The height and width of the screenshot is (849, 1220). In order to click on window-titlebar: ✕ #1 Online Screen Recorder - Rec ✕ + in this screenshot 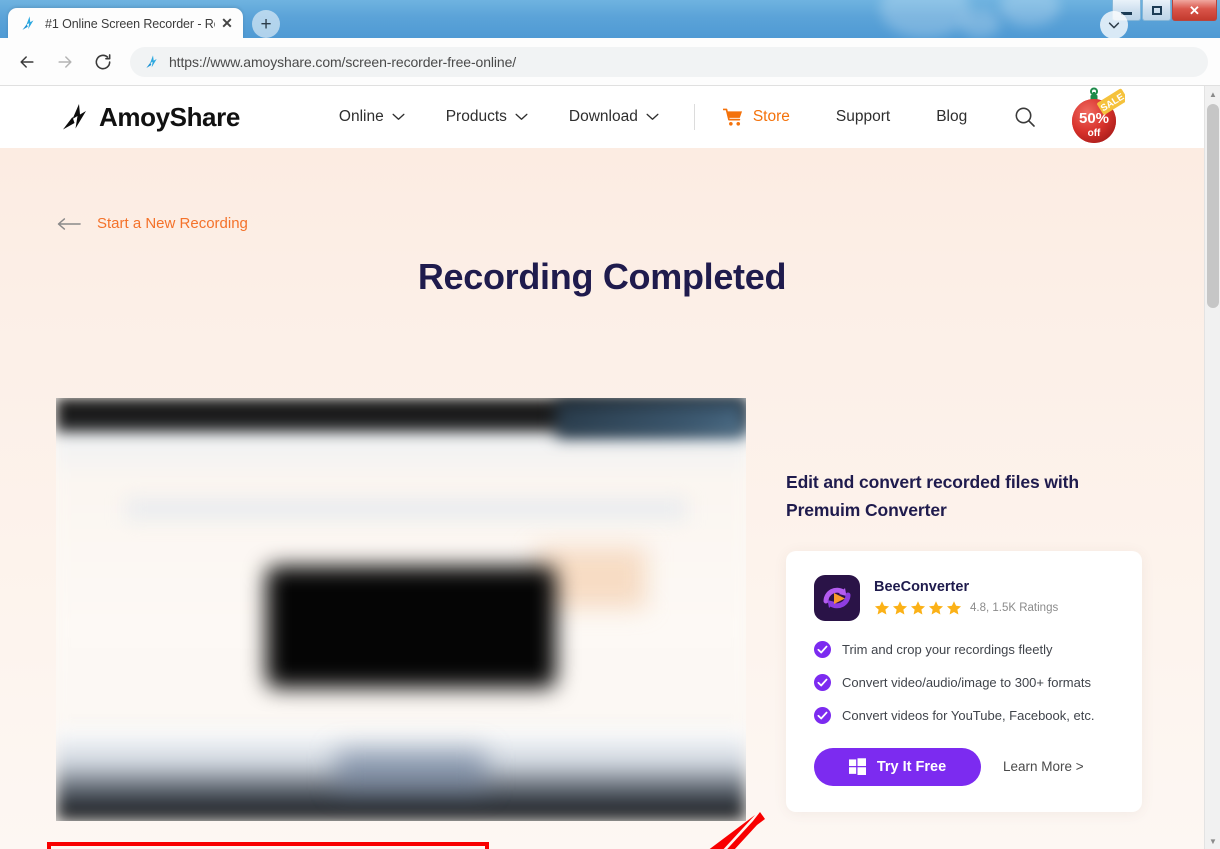, I will do `click(610, 19)`.